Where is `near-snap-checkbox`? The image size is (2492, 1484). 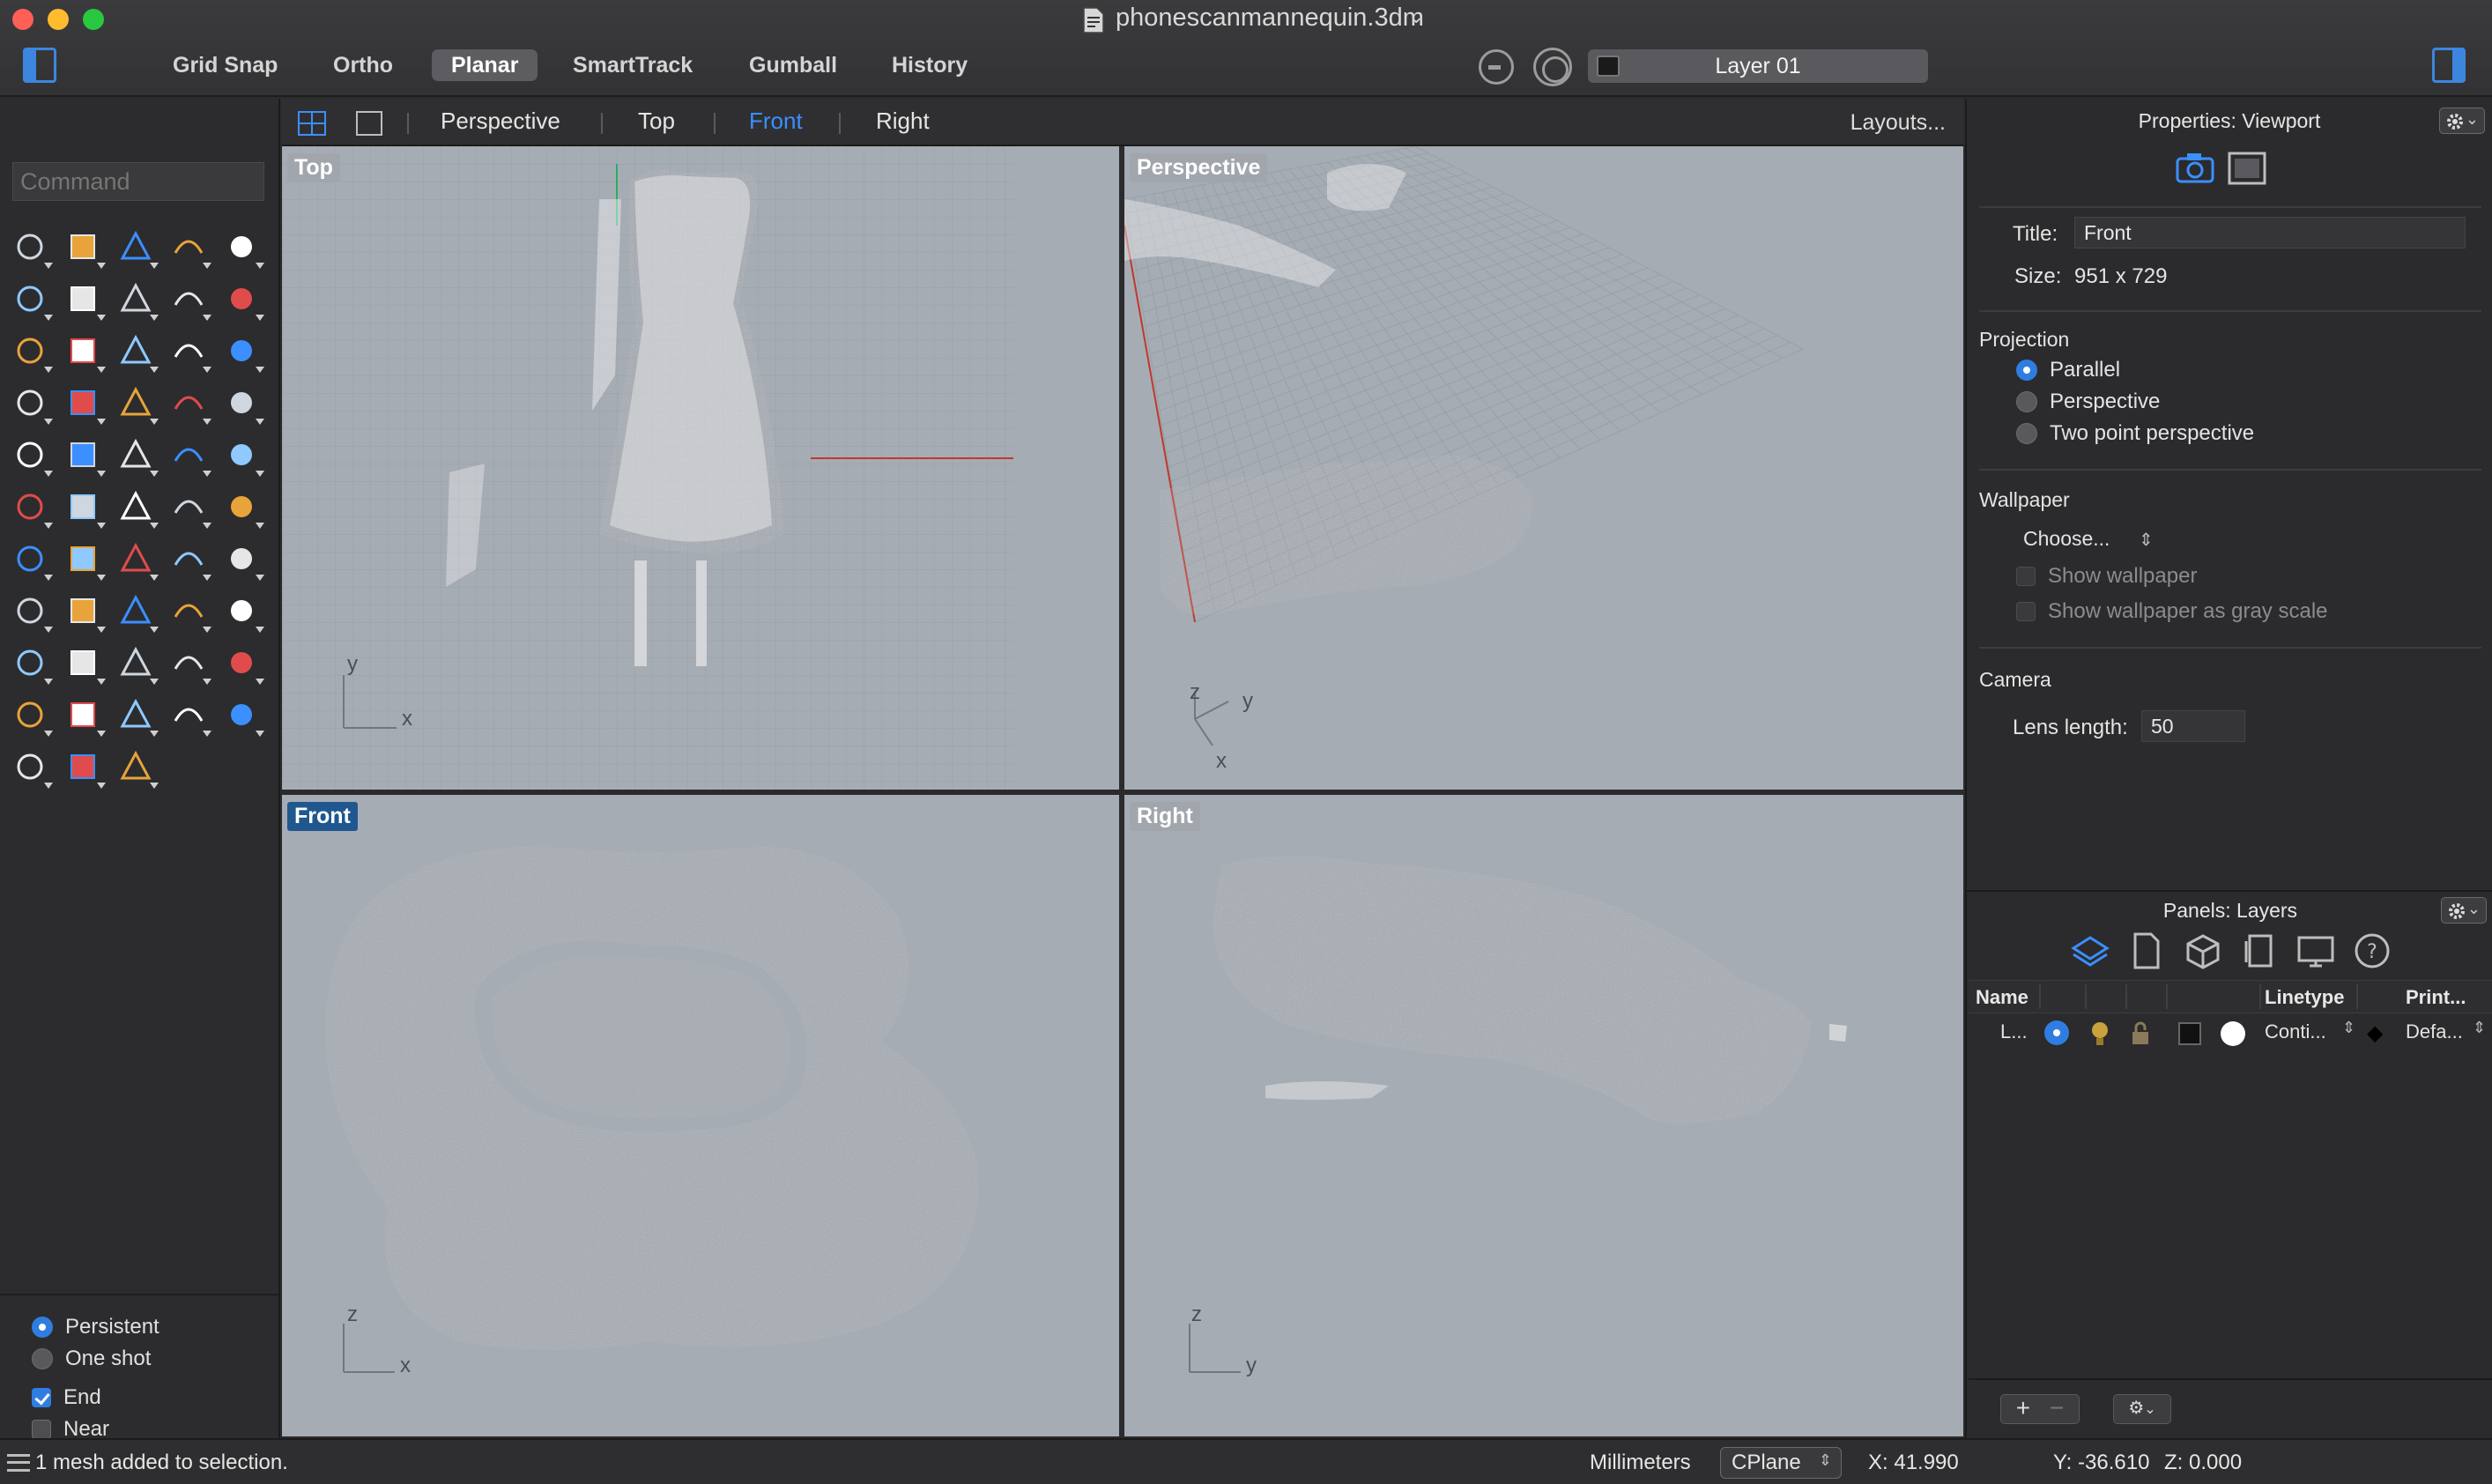
near-snap-checkbox is located at coordinates (41, 1429).